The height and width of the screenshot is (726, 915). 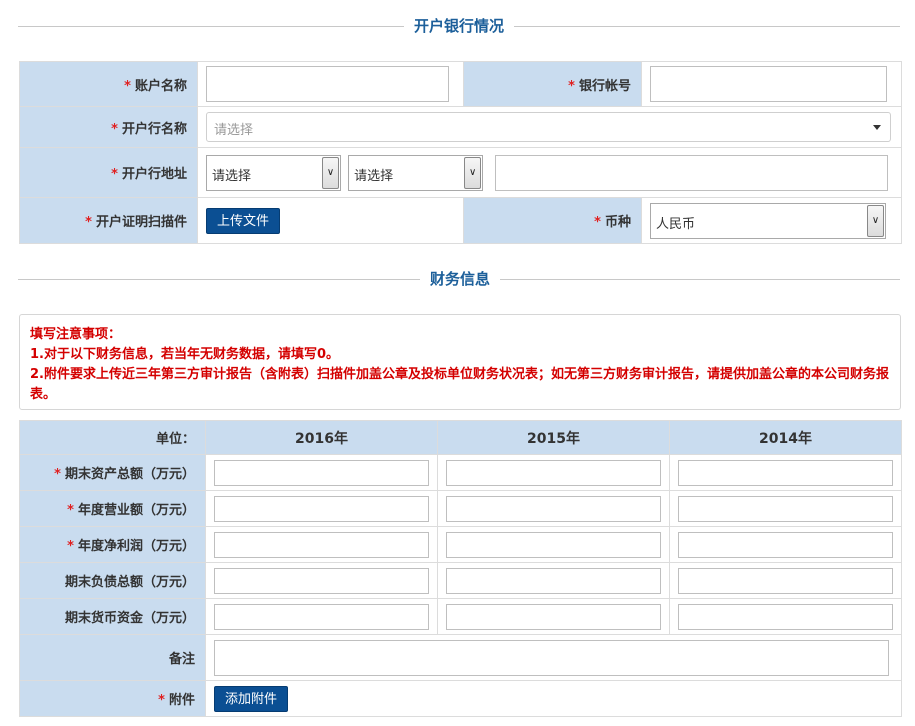 I want to click on bank-address-label: * 开户行地址, so click(x=108, y=172).